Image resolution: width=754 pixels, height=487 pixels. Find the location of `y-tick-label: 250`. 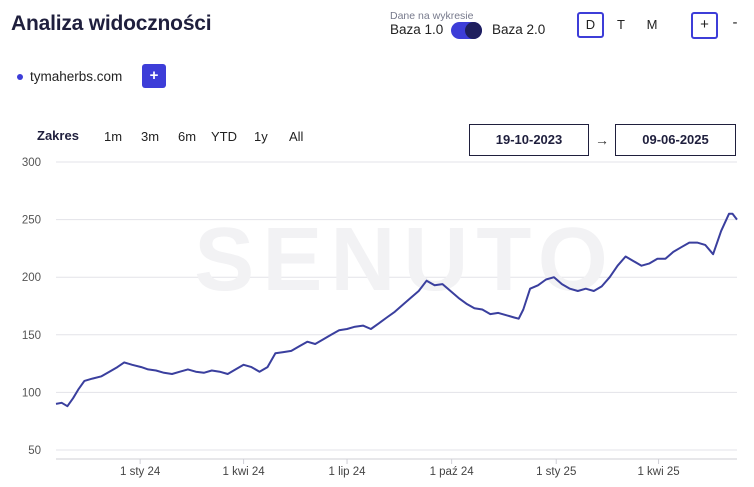

y-tick-label: 250 is located at coordinates (31, 221).